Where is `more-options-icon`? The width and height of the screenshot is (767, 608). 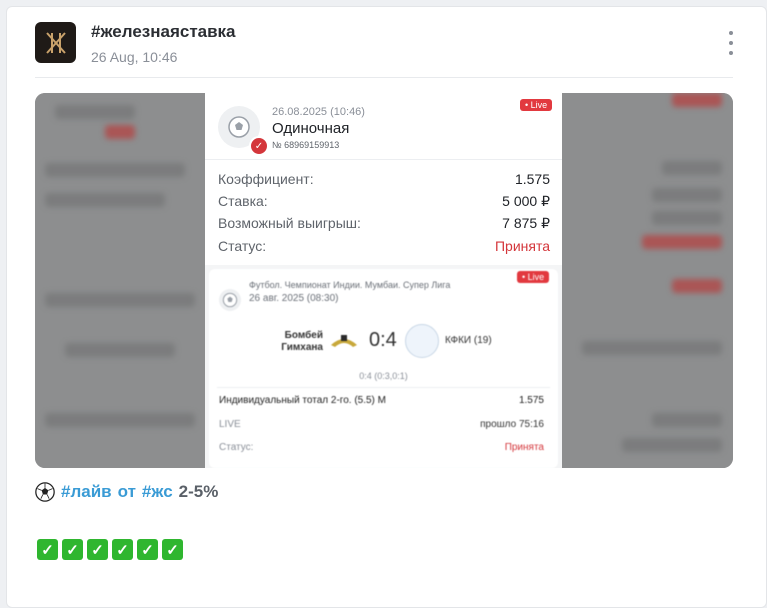
more-options-icon is located at coordinates (731, 43).